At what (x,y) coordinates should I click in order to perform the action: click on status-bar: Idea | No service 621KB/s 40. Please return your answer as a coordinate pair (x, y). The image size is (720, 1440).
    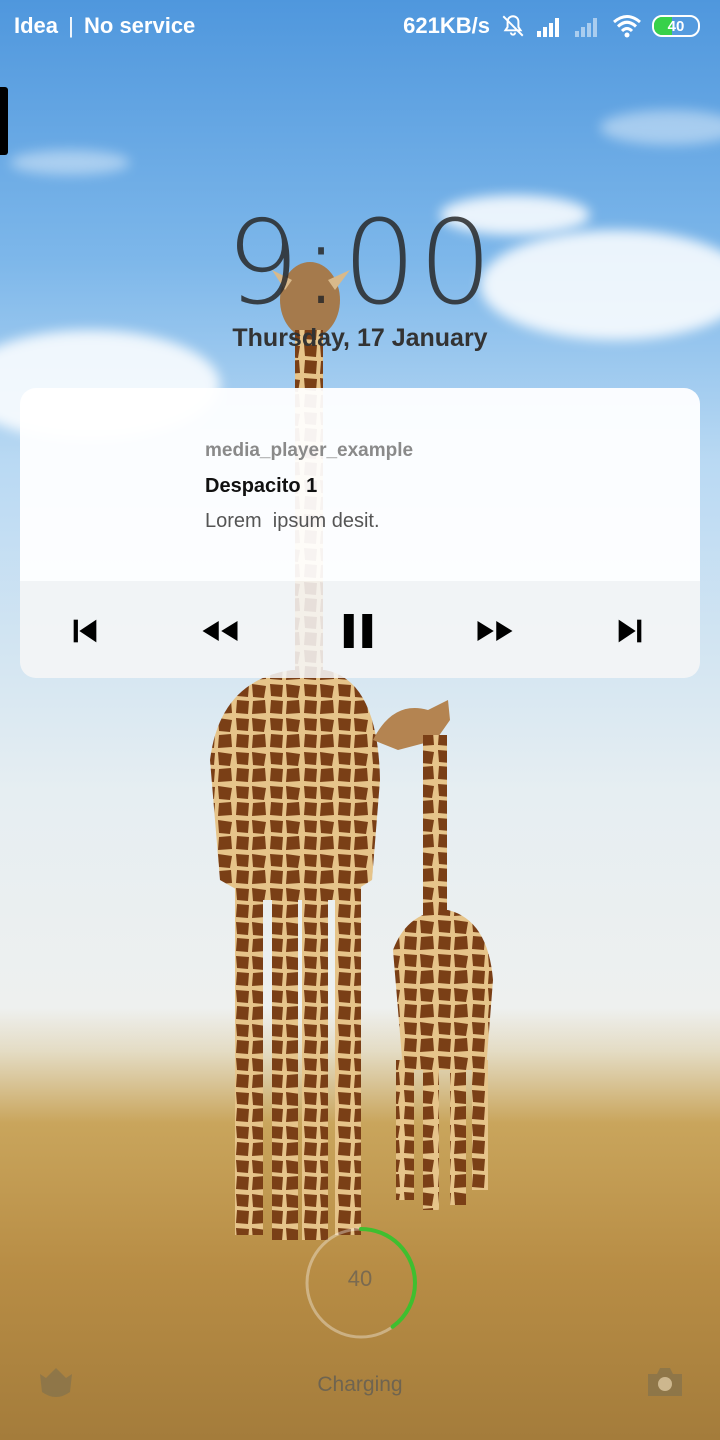
    Looking at the image, I should click on (360, 26).